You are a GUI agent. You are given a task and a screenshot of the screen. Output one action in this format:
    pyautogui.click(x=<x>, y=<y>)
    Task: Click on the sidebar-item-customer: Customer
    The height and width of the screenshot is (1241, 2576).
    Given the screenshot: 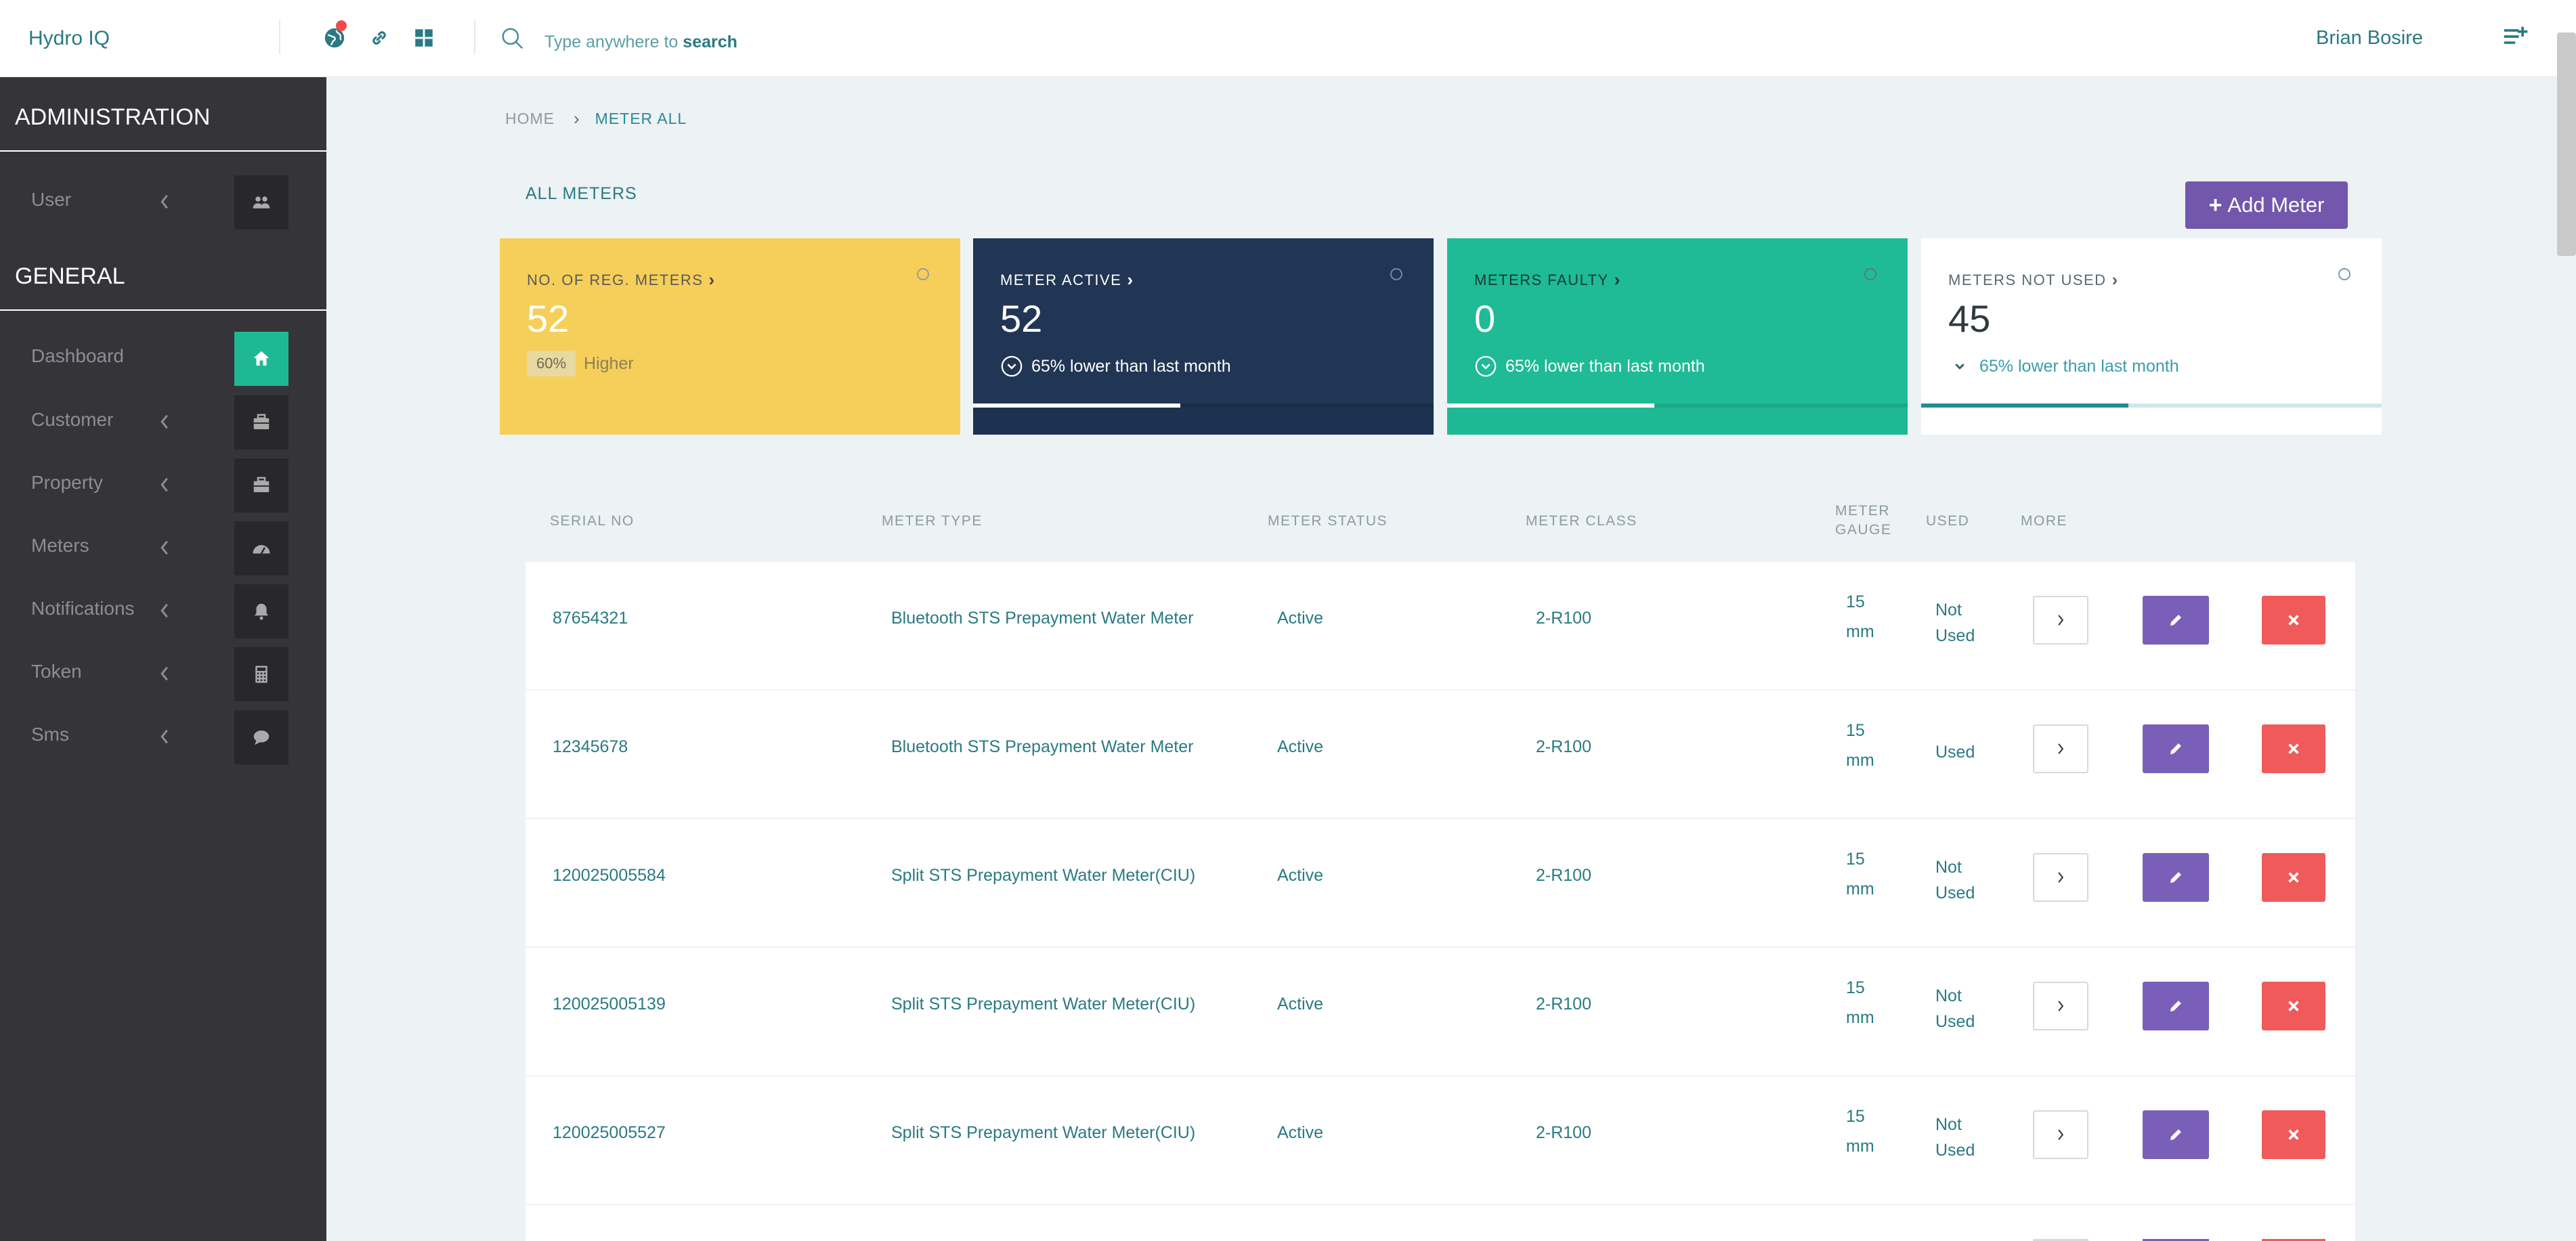 What is the action you would take?
    pyautogui.click(x=163, y=422)
    